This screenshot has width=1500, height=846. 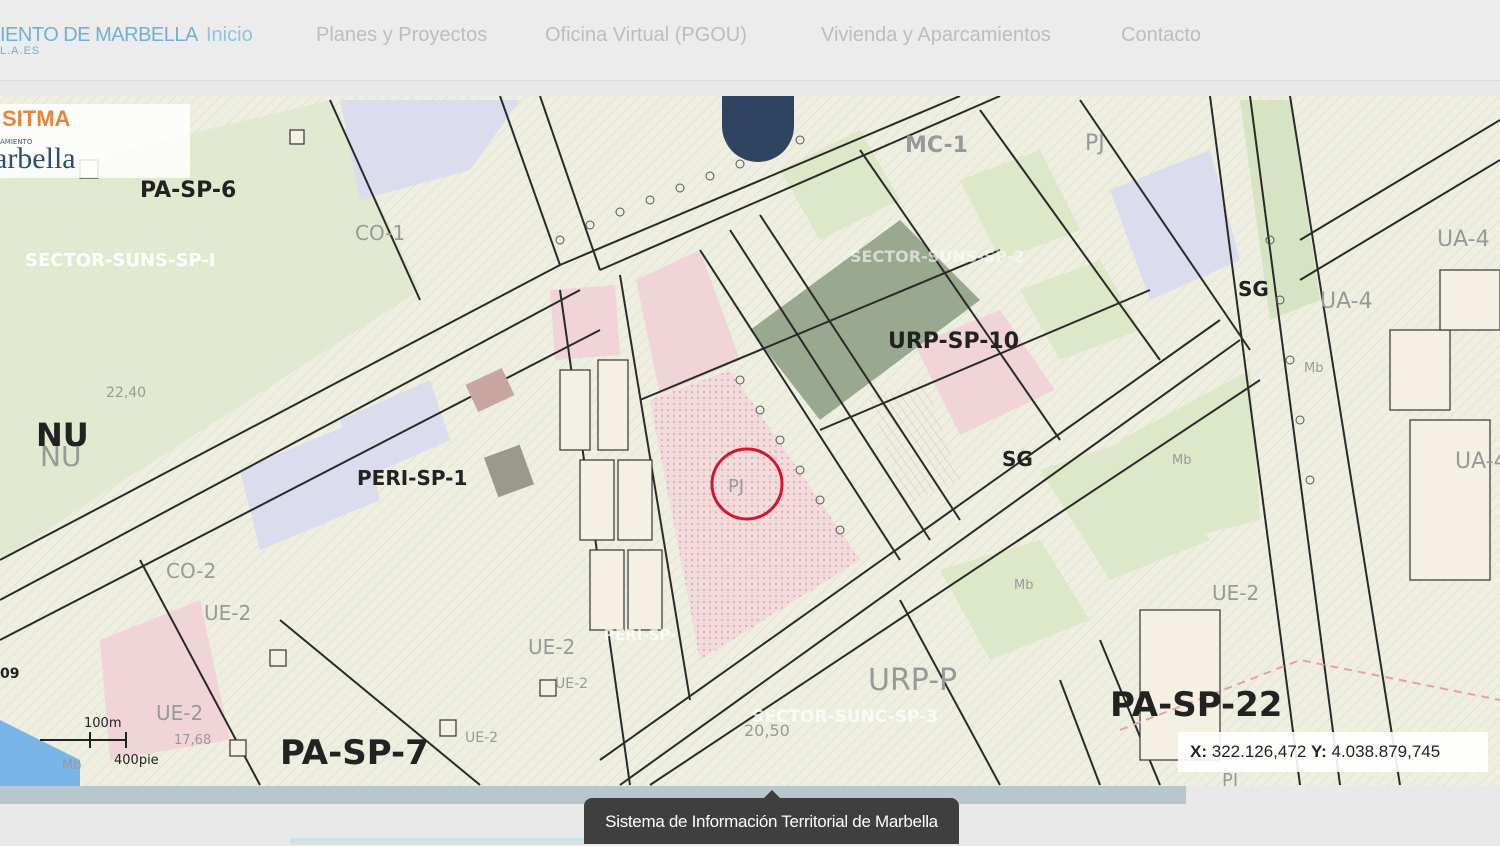 What do you see at coordinates (102, 723) in the screenshot?
I see `scale-meters: 100m` at bounding box center [102, 723].